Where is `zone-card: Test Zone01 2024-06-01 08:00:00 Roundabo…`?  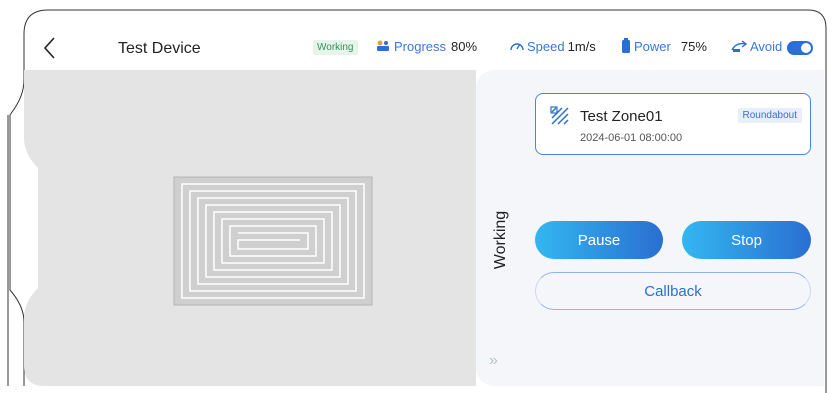
zone-card: Test Zone01 2024-06-01 08:00:00 Roundabo… is located at coordinates (673, 124).